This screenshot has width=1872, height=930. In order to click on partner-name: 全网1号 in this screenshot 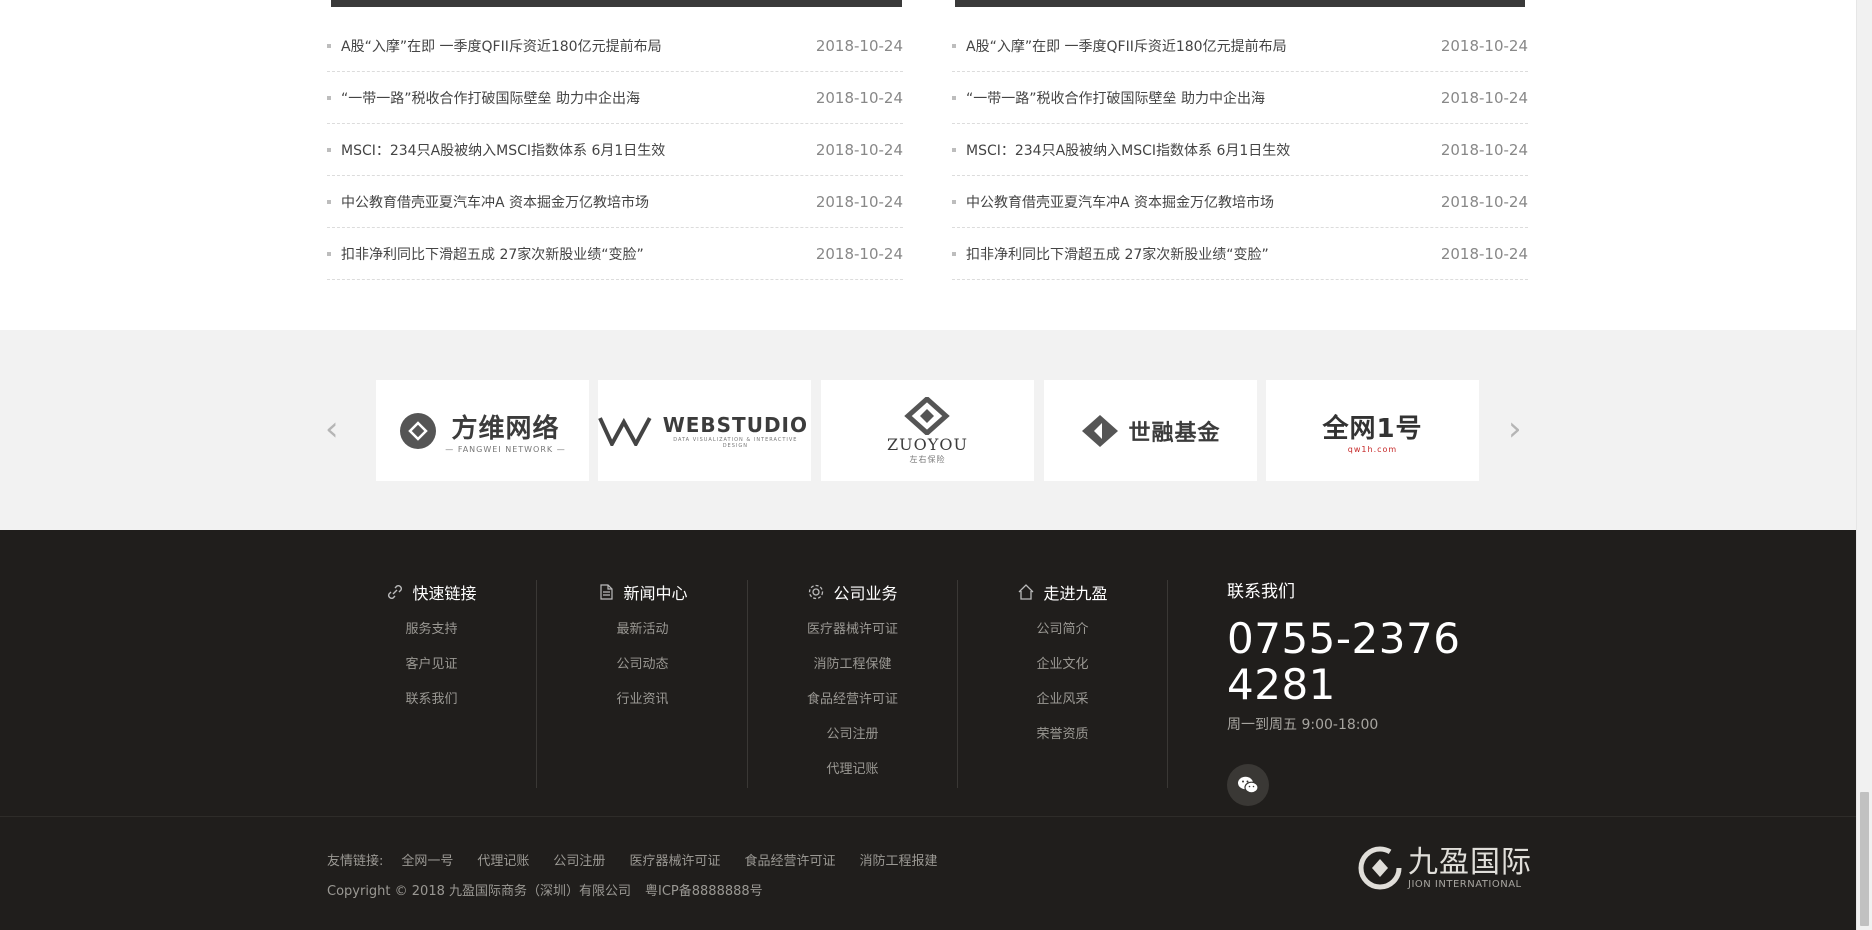, I will do `click(1372, 428)`.